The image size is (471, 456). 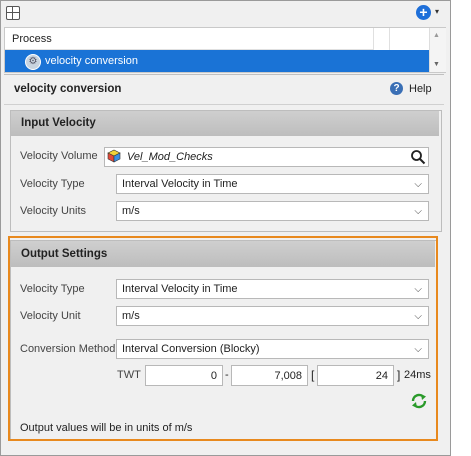 I want to click on velocity-volume-value: Vel_Mod_Checks, so click(x=170, y=157).